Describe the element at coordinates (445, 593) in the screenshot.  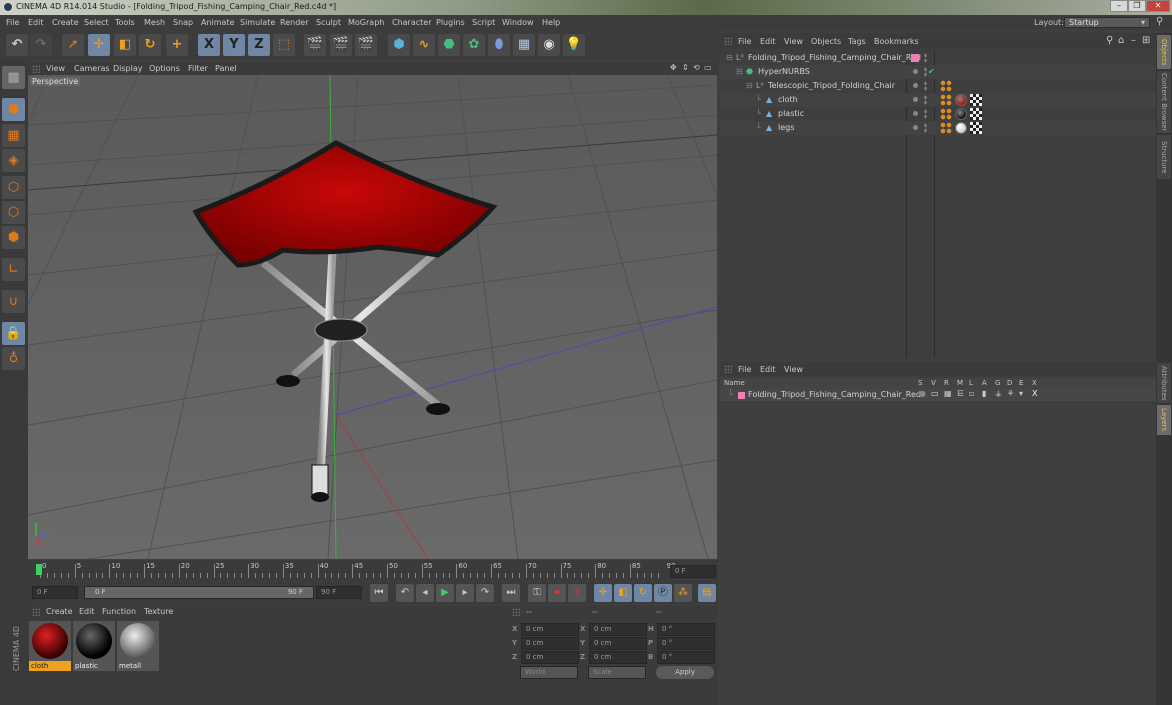
I see `play-button: ▶` at that location.